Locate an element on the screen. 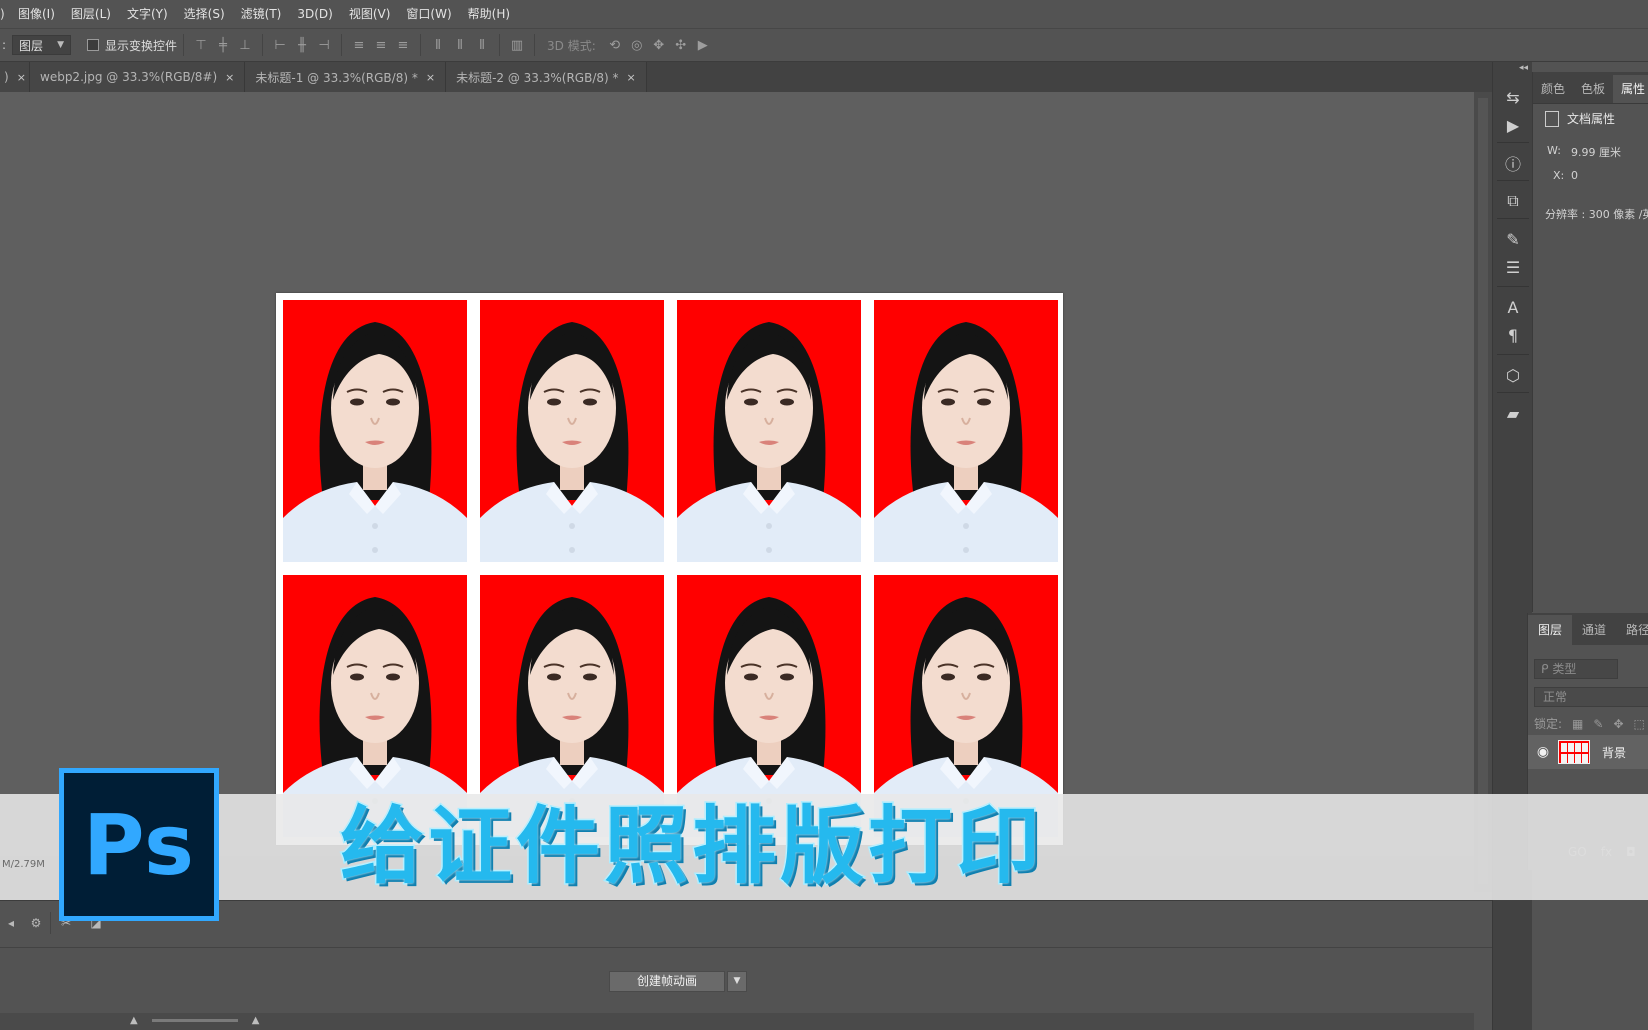  menu-layer: 图层(L) is located at coordinates (91, 14).